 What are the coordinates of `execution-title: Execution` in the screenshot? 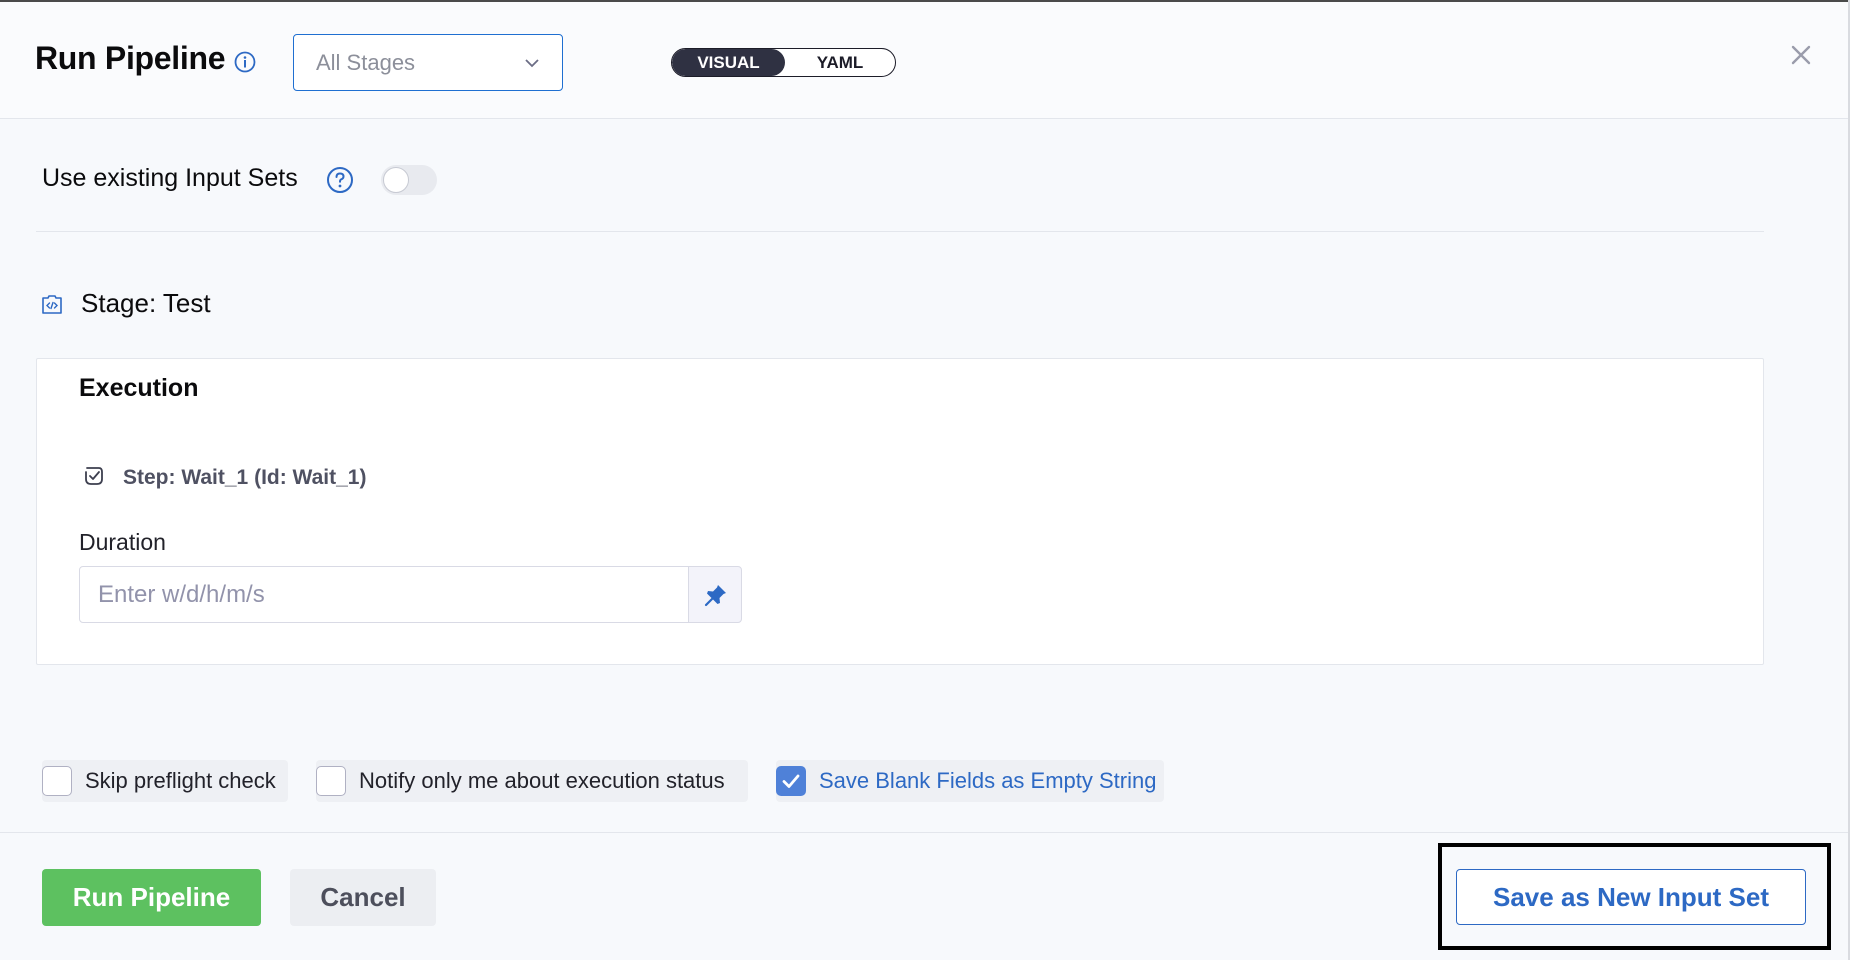 It's located at (139, 388).